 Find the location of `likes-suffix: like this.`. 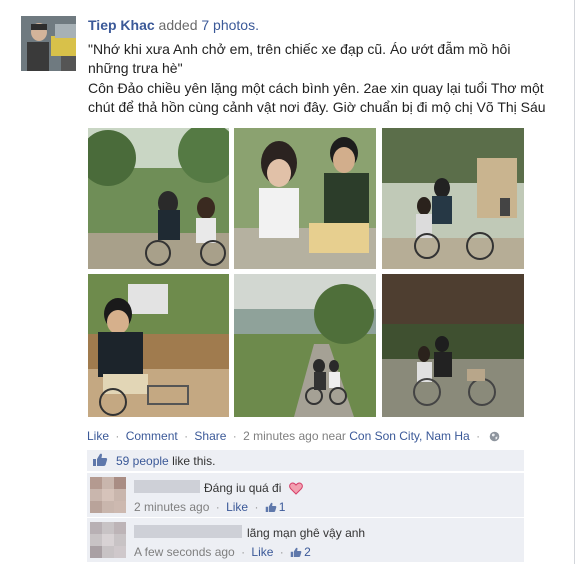

likes-suffix: like this. is located at coordinates (194, 461).